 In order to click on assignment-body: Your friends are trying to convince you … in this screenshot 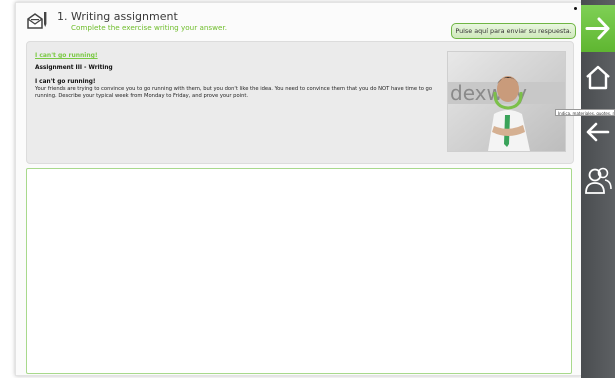, I will do `click(234, 92)`.